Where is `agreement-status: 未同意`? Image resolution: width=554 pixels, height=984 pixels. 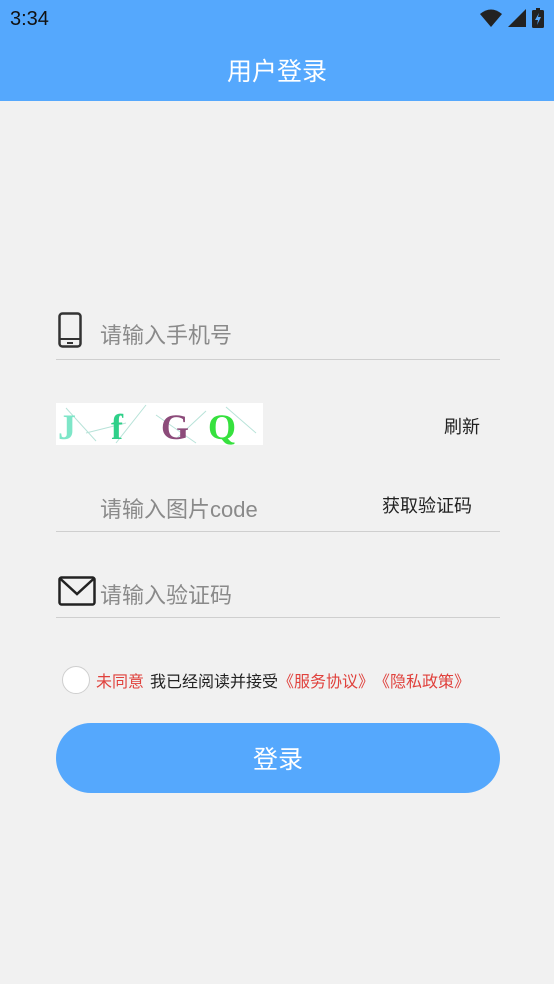
agreement-status: 未同意 is located at coordinates (120, 681).